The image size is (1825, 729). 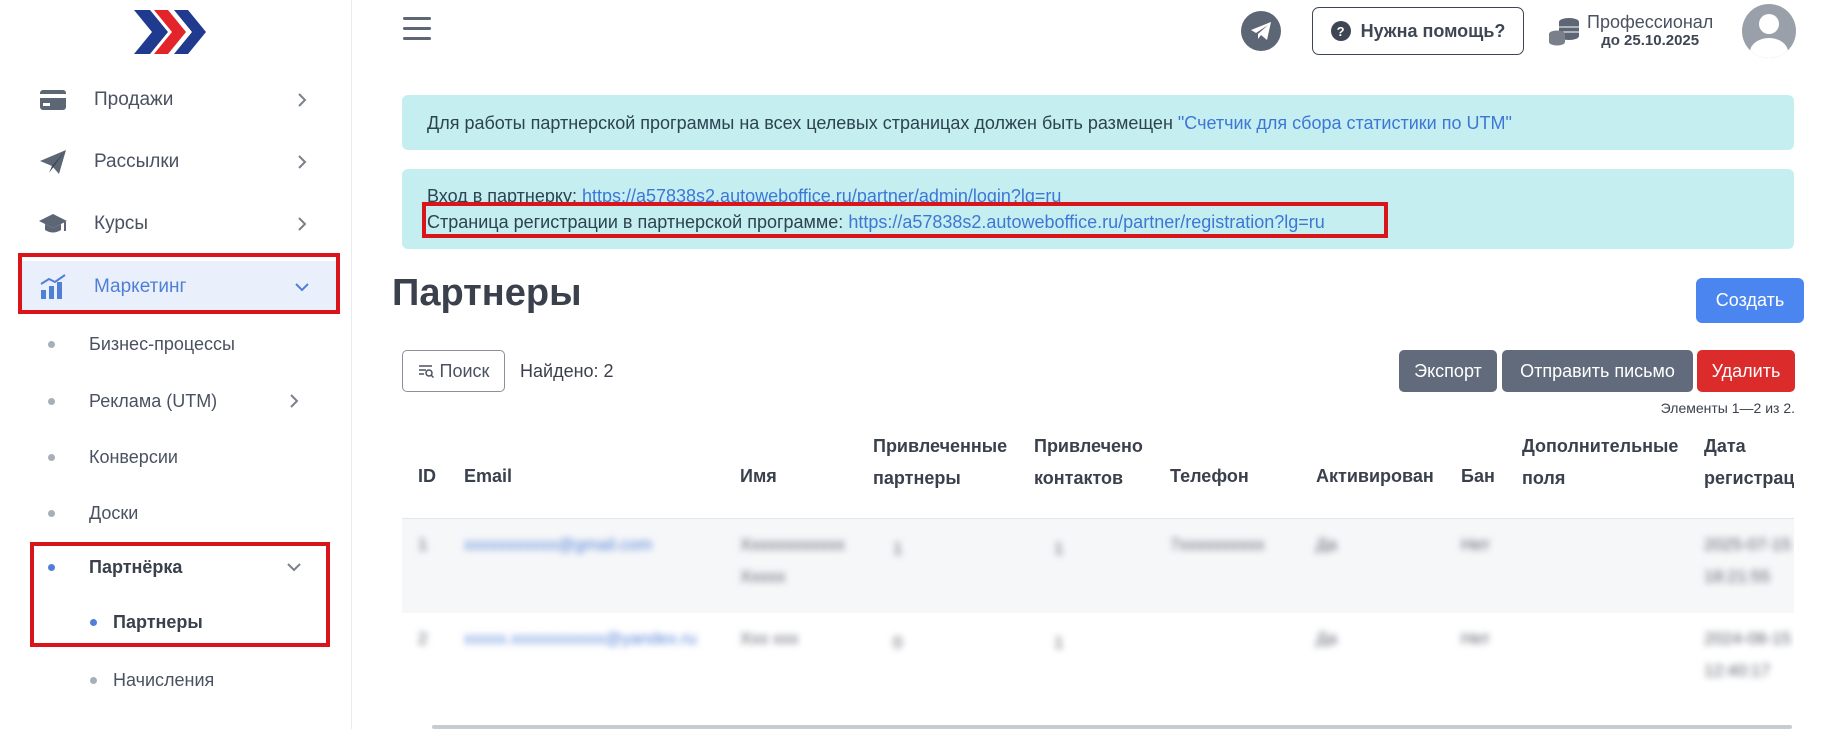 What do you see at coordinates (190, 567) in the screenshot?
I see `sidebar-subitem-affiliate: Партнёрка` at bounding box center [190, 567].